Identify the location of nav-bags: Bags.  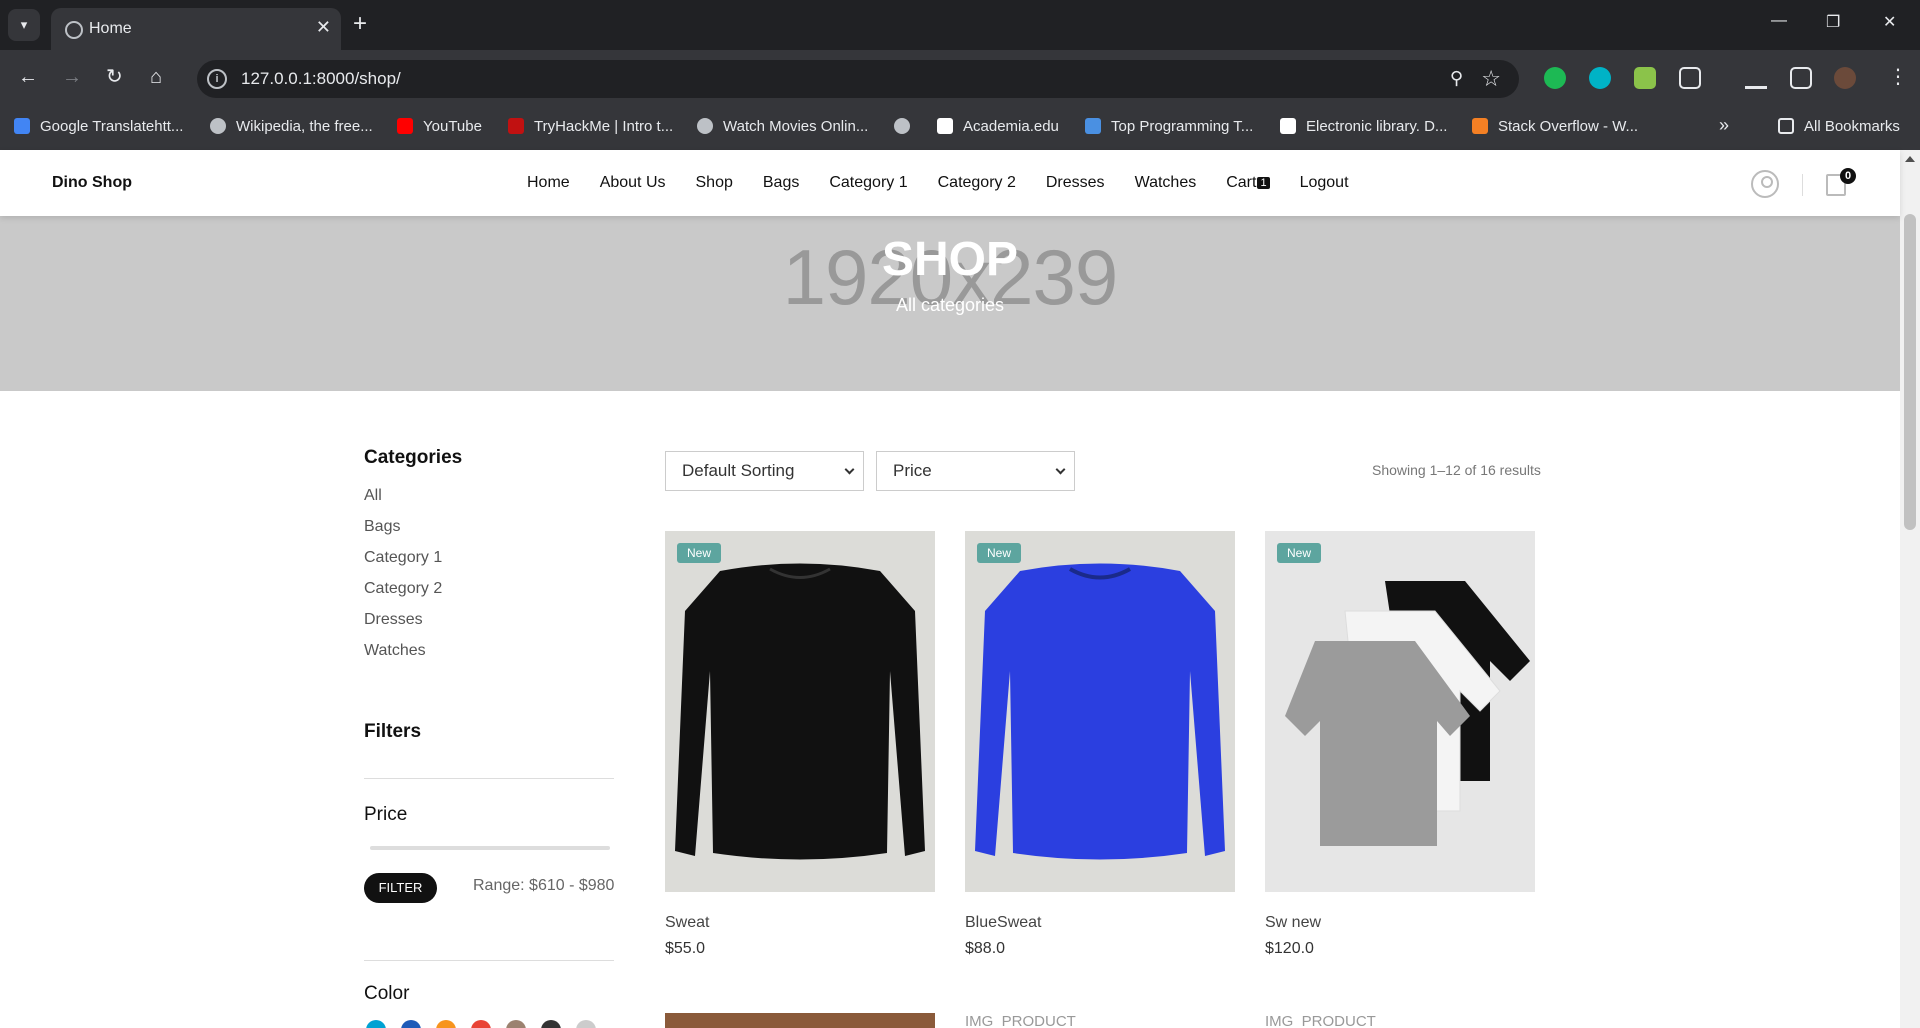
(781, 183).